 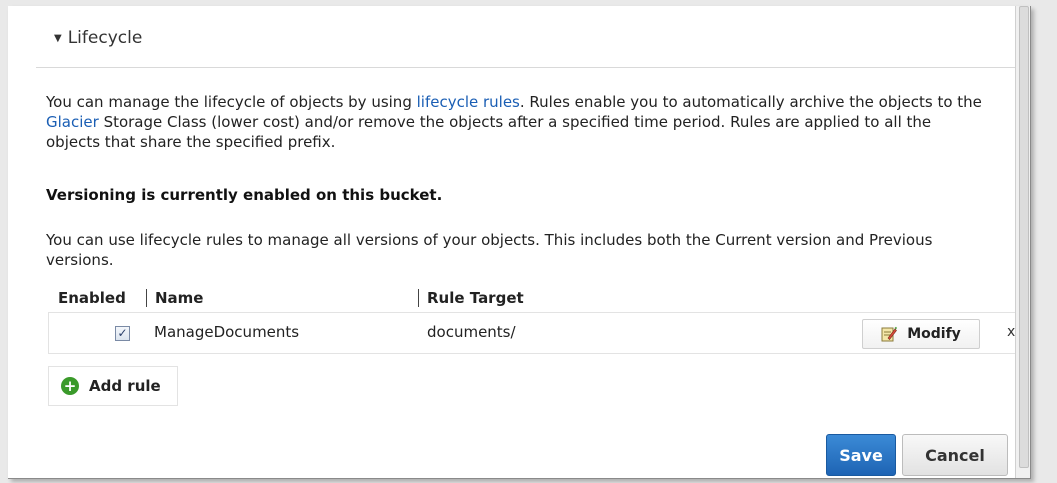 I want to click on rule-target: documents/, so click(x=471, y=332).